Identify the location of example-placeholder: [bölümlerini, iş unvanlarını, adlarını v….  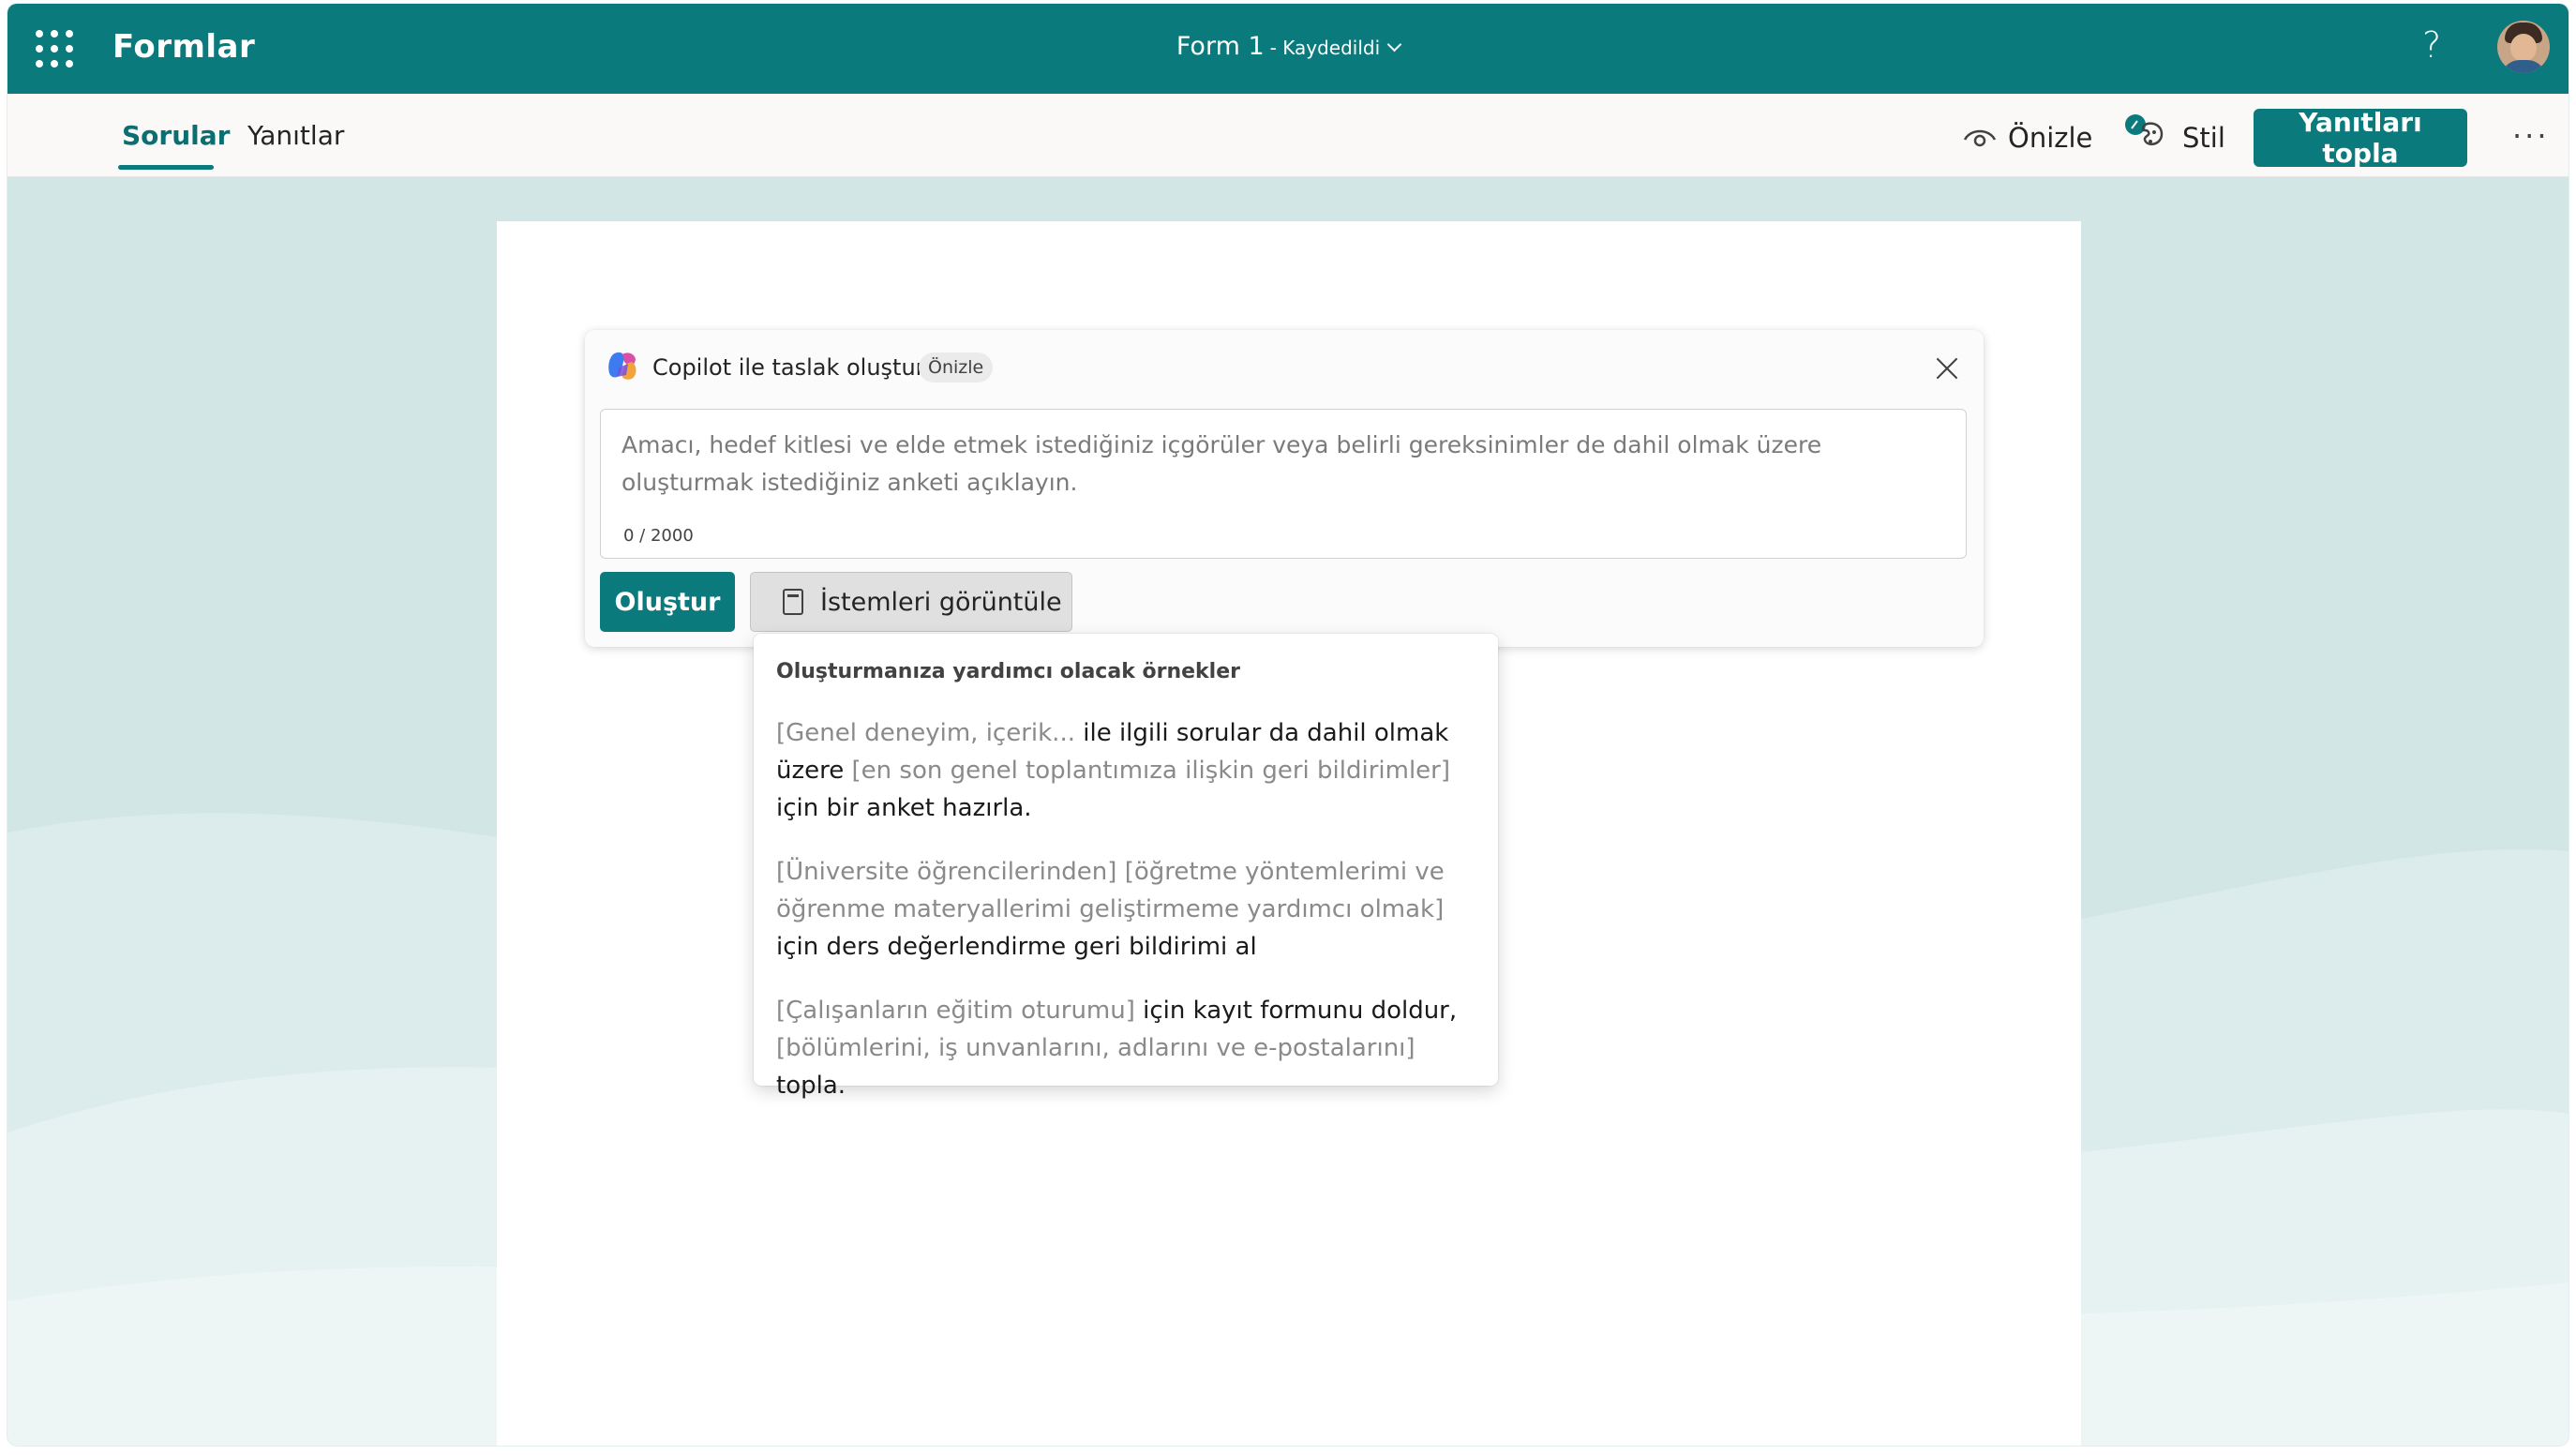
(1095, 1048).